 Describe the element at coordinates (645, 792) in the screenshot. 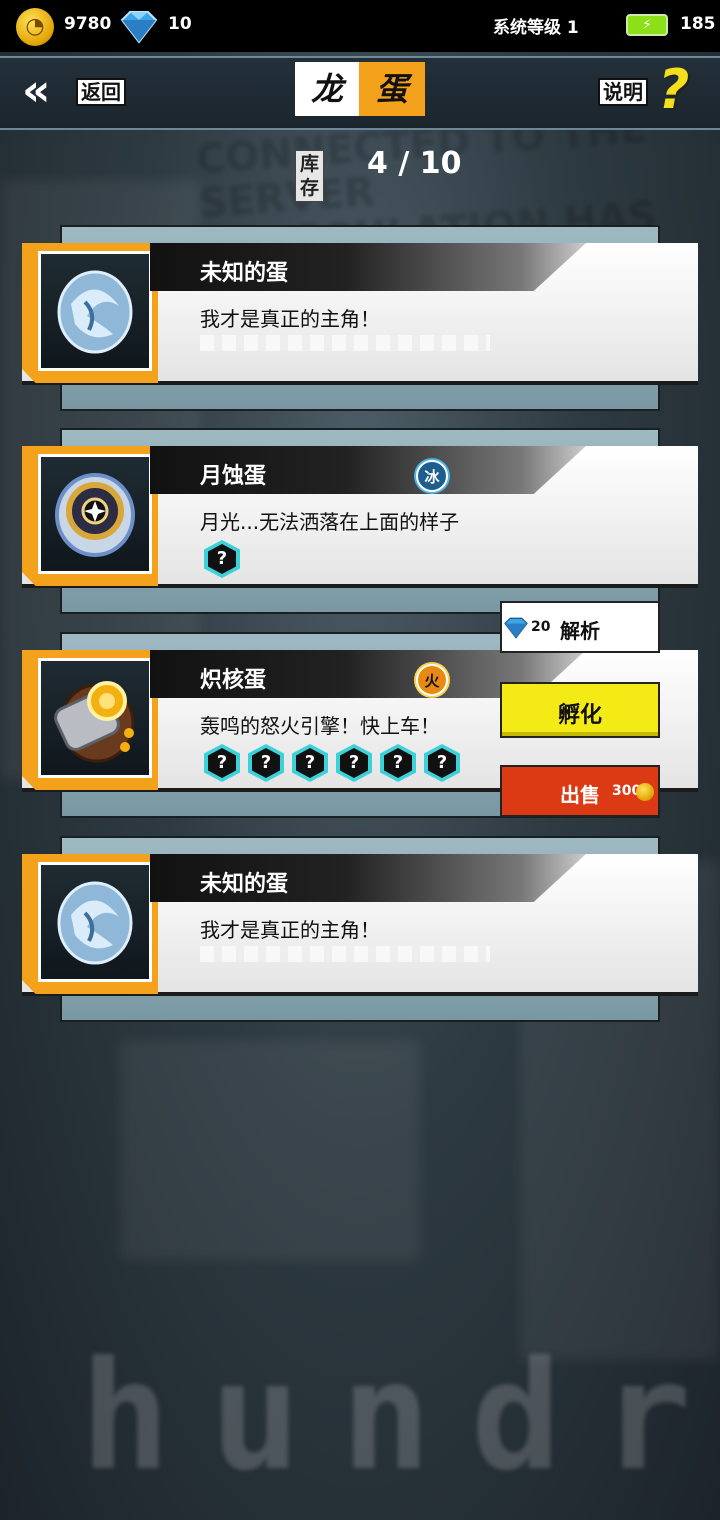

I see `coin-icon` at that location.